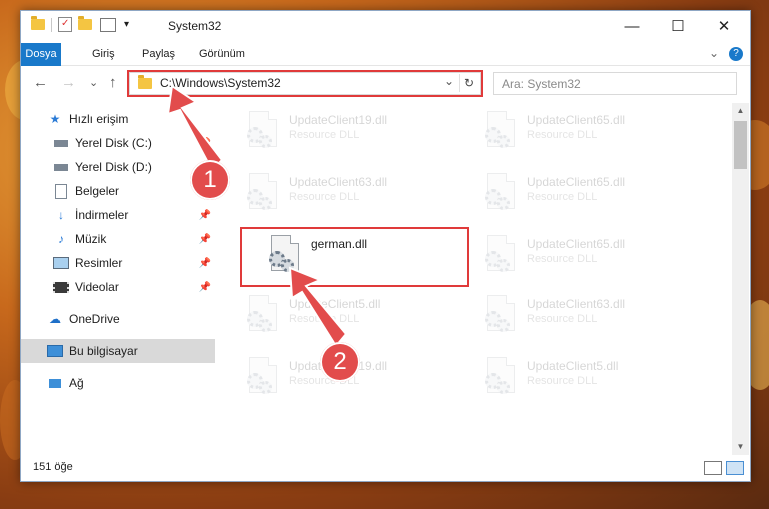  I want to click on new-folder-icon, so click(85, 23).